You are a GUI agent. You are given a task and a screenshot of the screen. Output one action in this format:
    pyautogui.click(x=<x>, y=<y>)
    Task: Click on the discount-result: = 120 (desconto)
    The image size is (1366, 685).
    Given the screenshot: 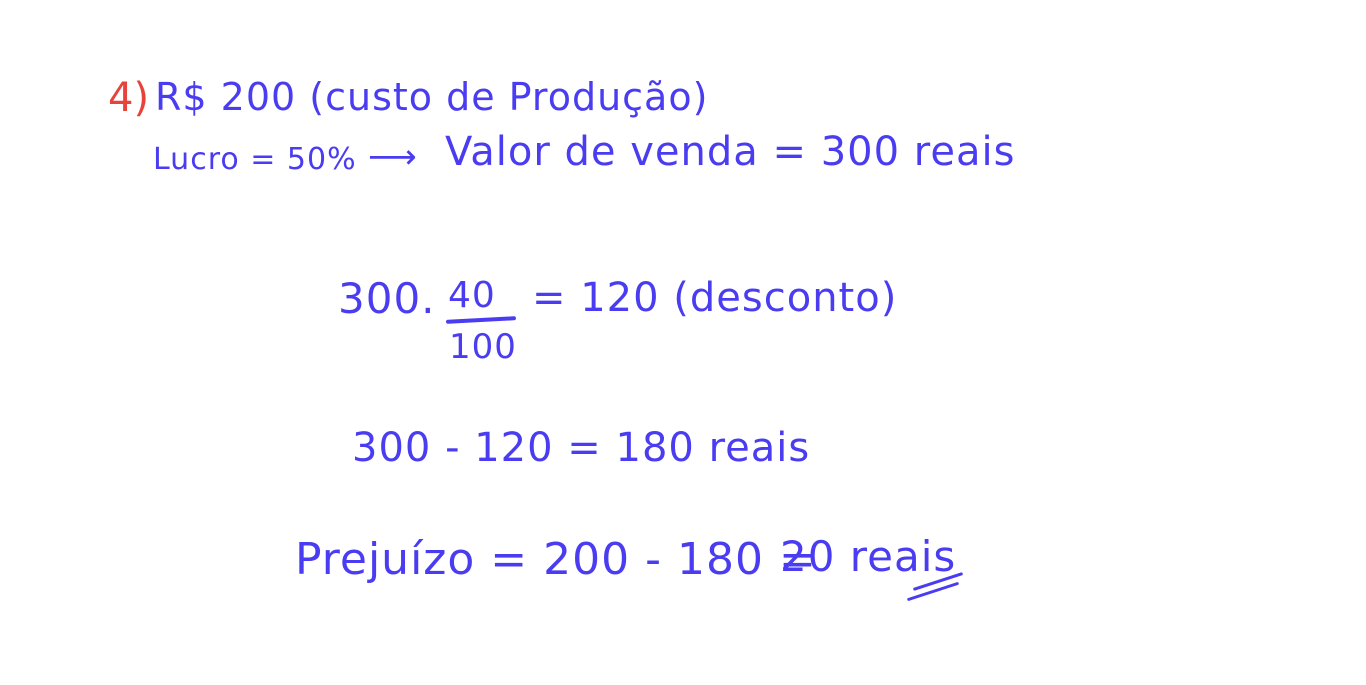 What is the action you would take?
    pyautogui.click(x=715, y=298)
    